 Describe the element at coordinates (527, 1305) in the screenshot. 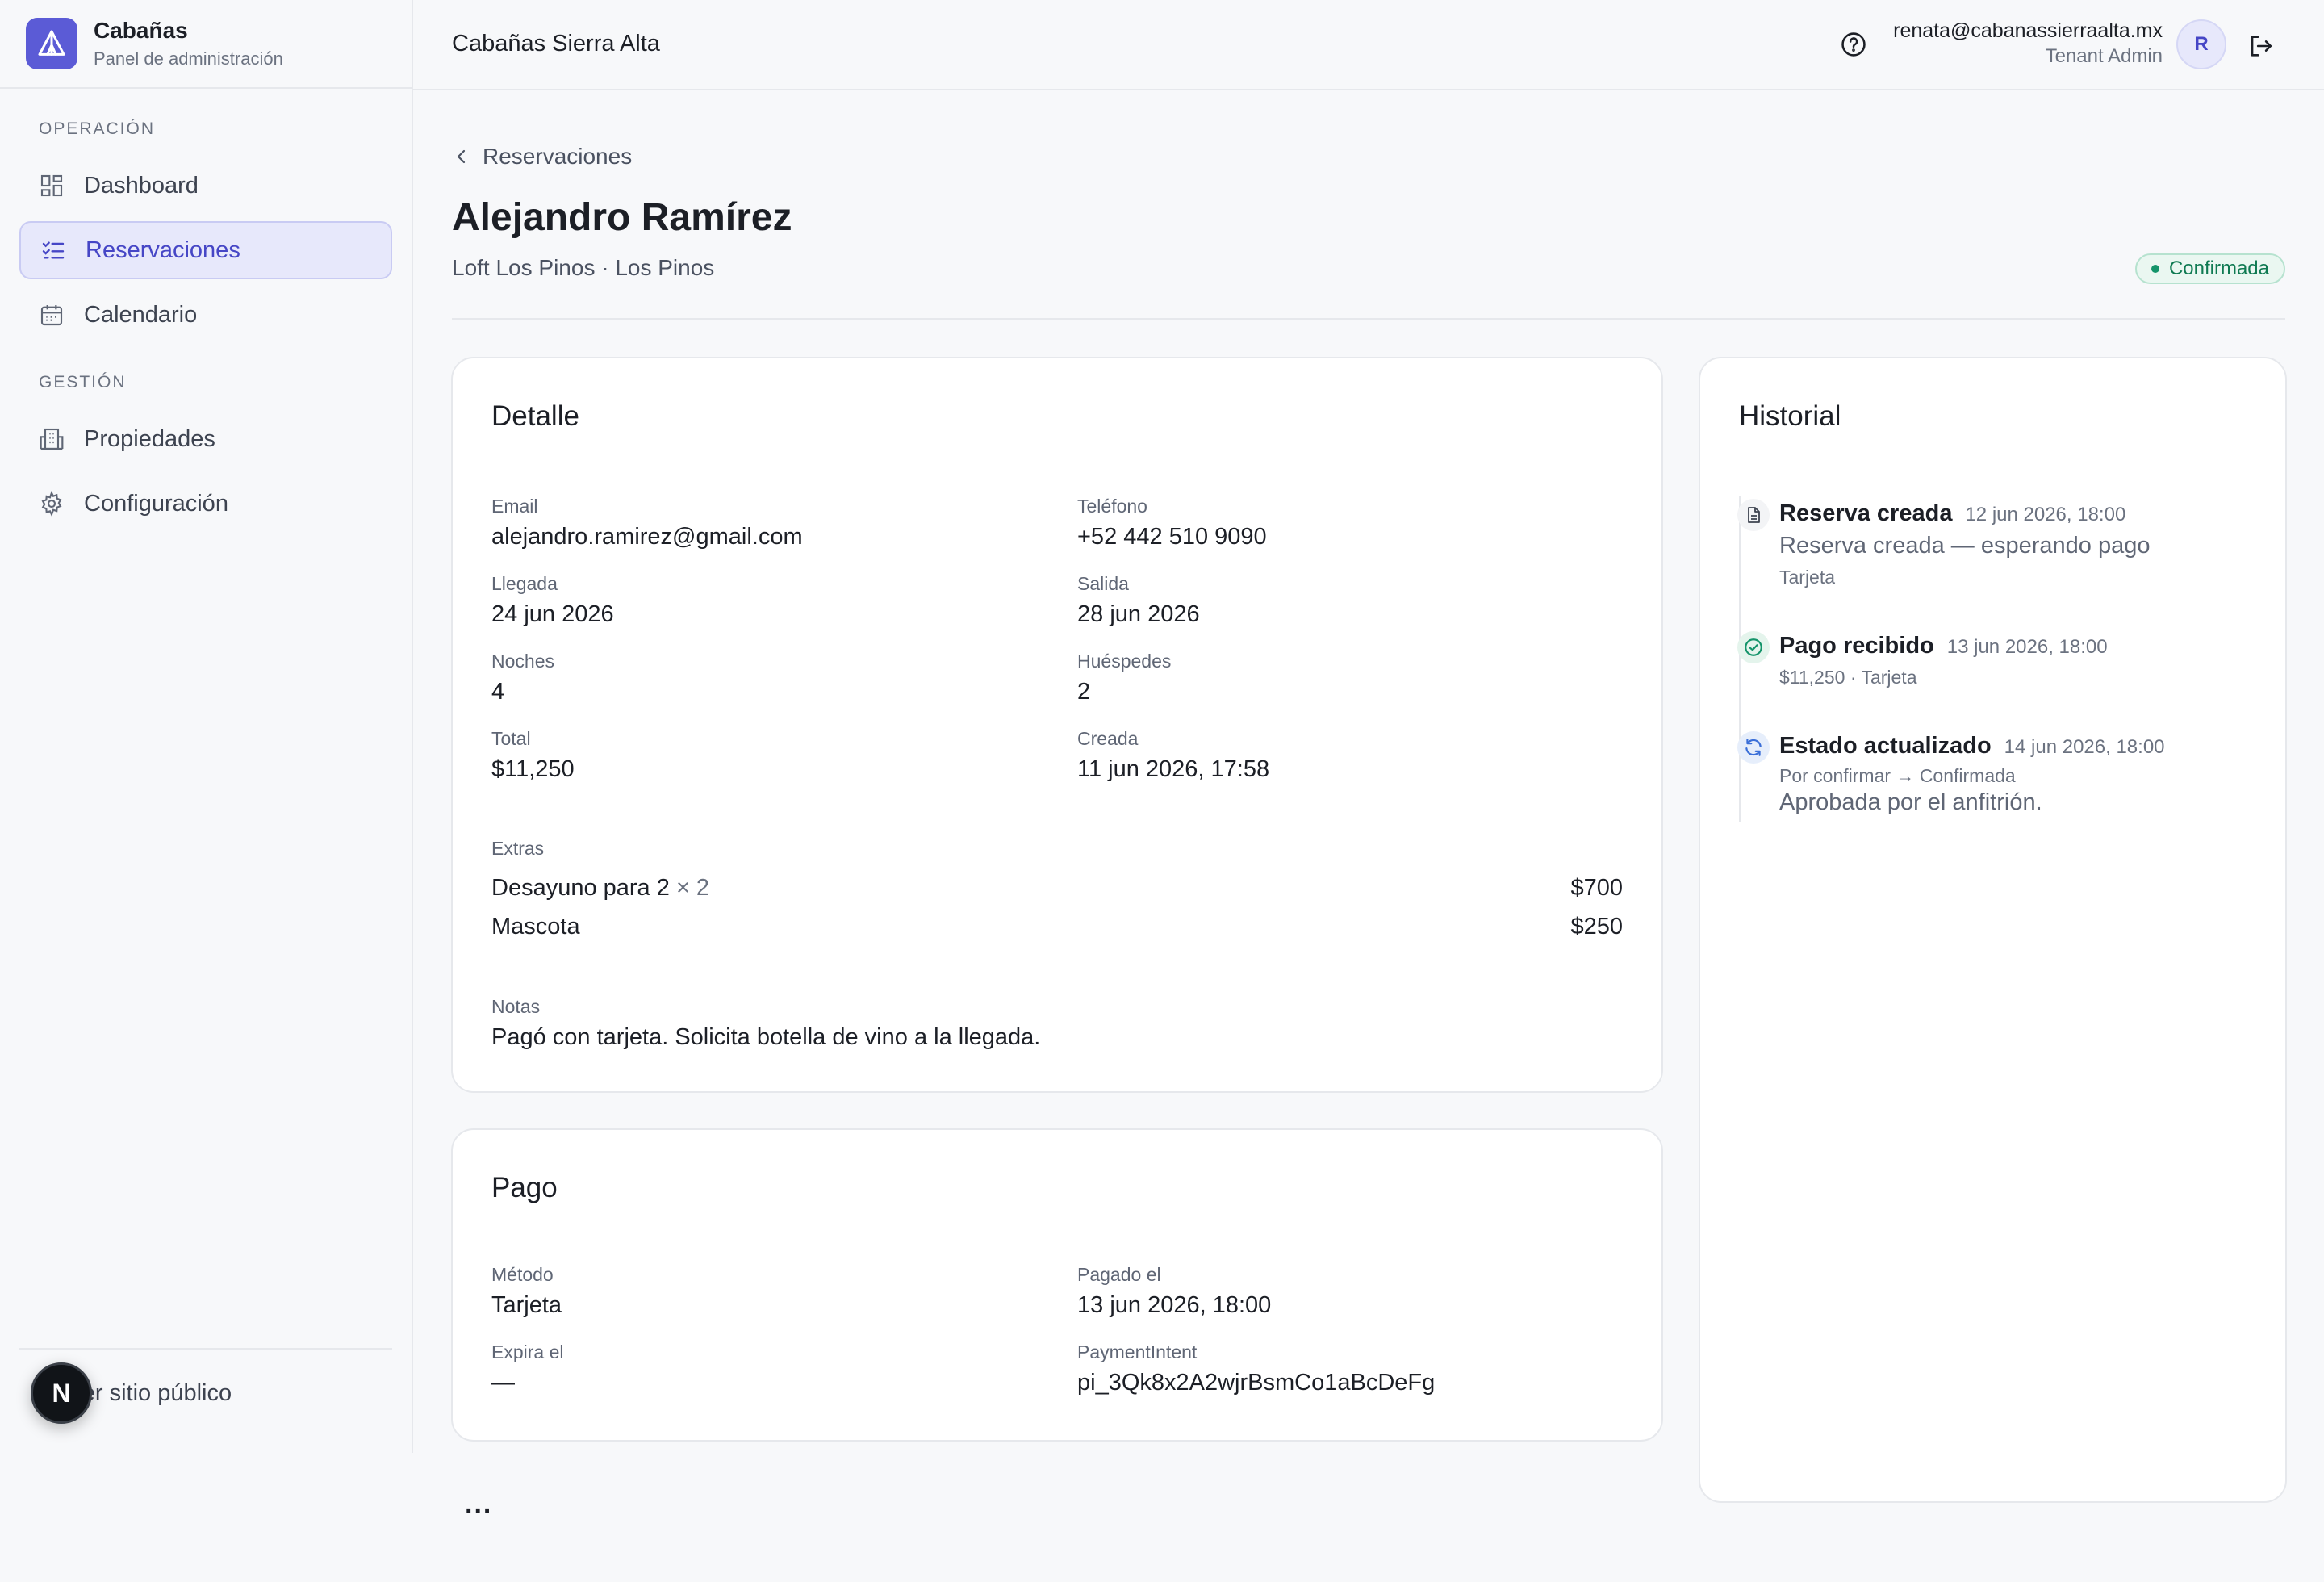

I see `field-value: Tarjeta` at that location.